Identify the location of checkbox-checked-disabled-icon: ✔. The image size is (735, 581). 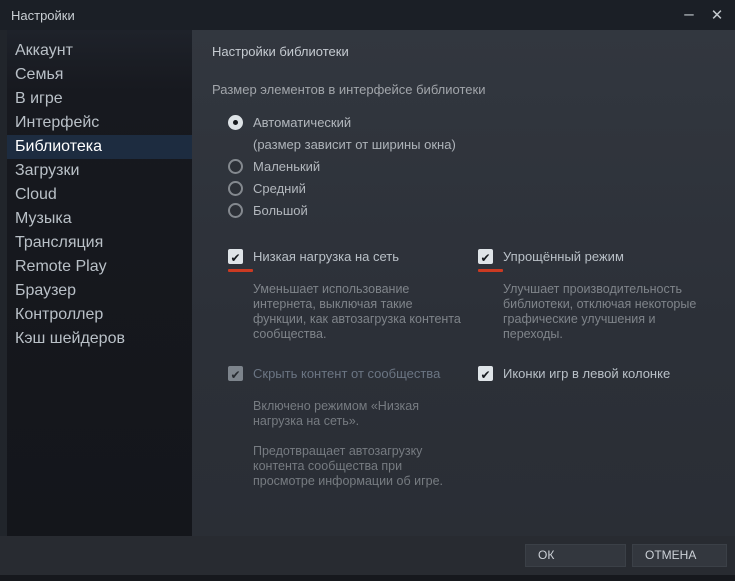
(235, 374).